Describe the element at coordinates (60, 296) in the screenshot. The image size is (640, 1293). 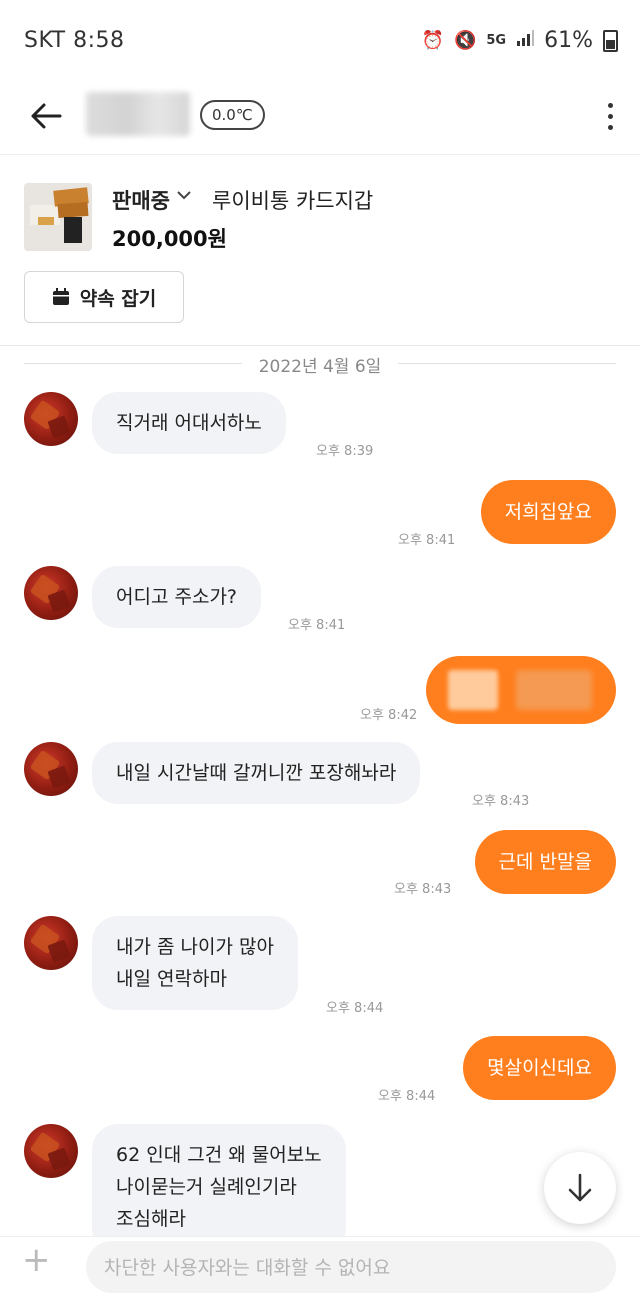
I see `calendar-icon` at that location.